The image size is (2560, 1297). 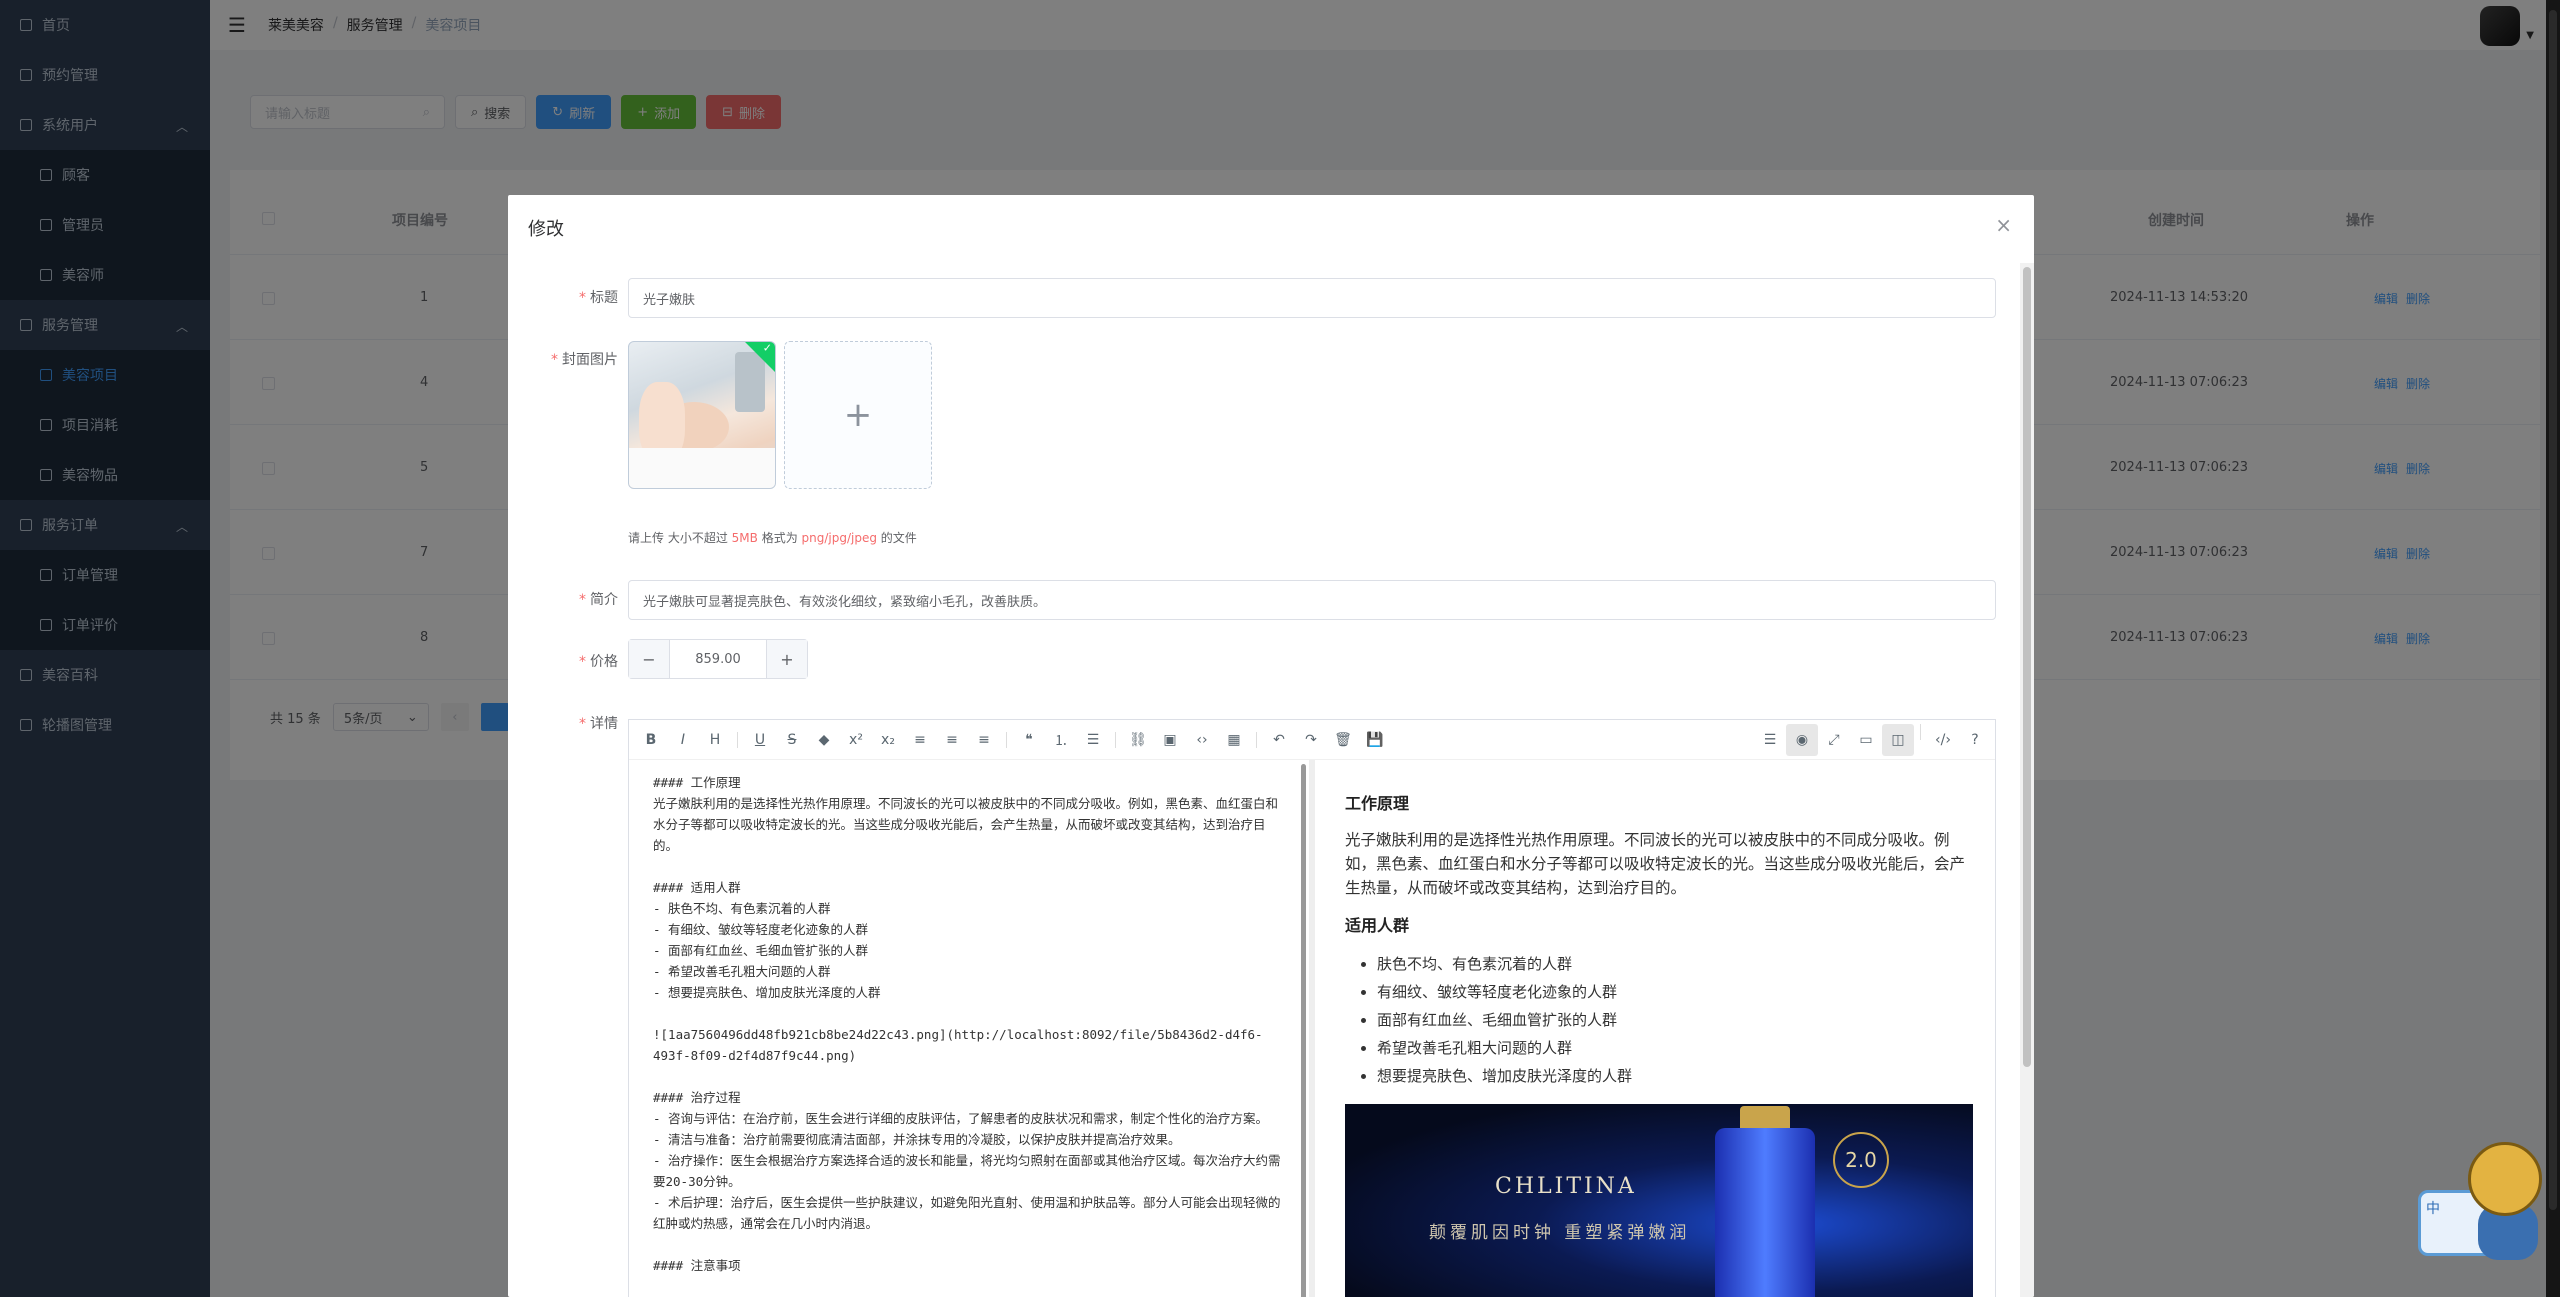 I want to click on cover-label: * 封面图片, so click(x=584, y=360).